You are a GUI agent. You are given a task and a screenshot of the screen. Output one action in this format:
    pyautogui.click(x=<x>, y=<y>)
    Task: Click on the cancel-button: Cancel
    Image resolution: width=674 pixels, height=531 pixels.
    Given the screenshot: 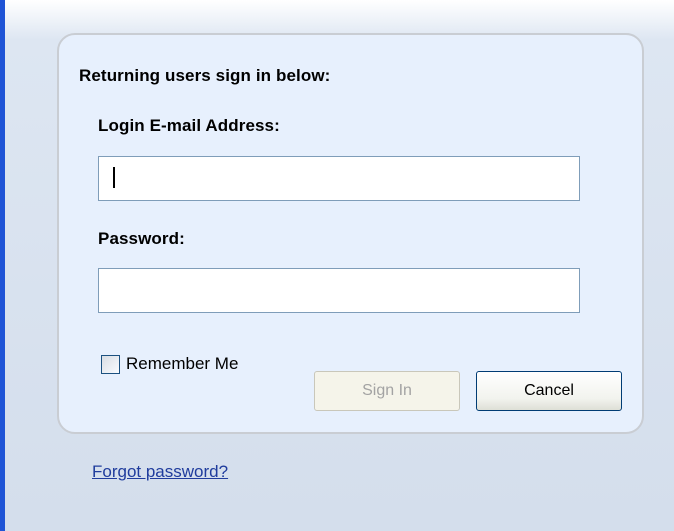 What is the action you would take?
    pyautogui.click(x=549, y=391)
    